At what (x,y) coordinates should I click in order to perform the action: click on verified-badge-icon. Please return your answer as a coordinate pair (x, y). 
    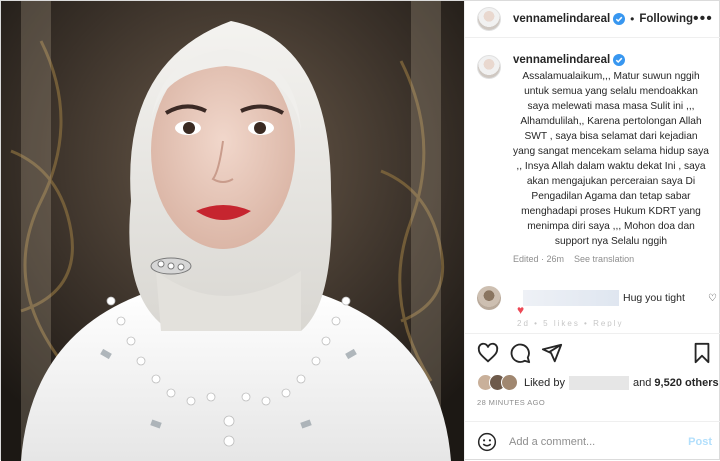
    Looking at the image, I should click on (619, 19).